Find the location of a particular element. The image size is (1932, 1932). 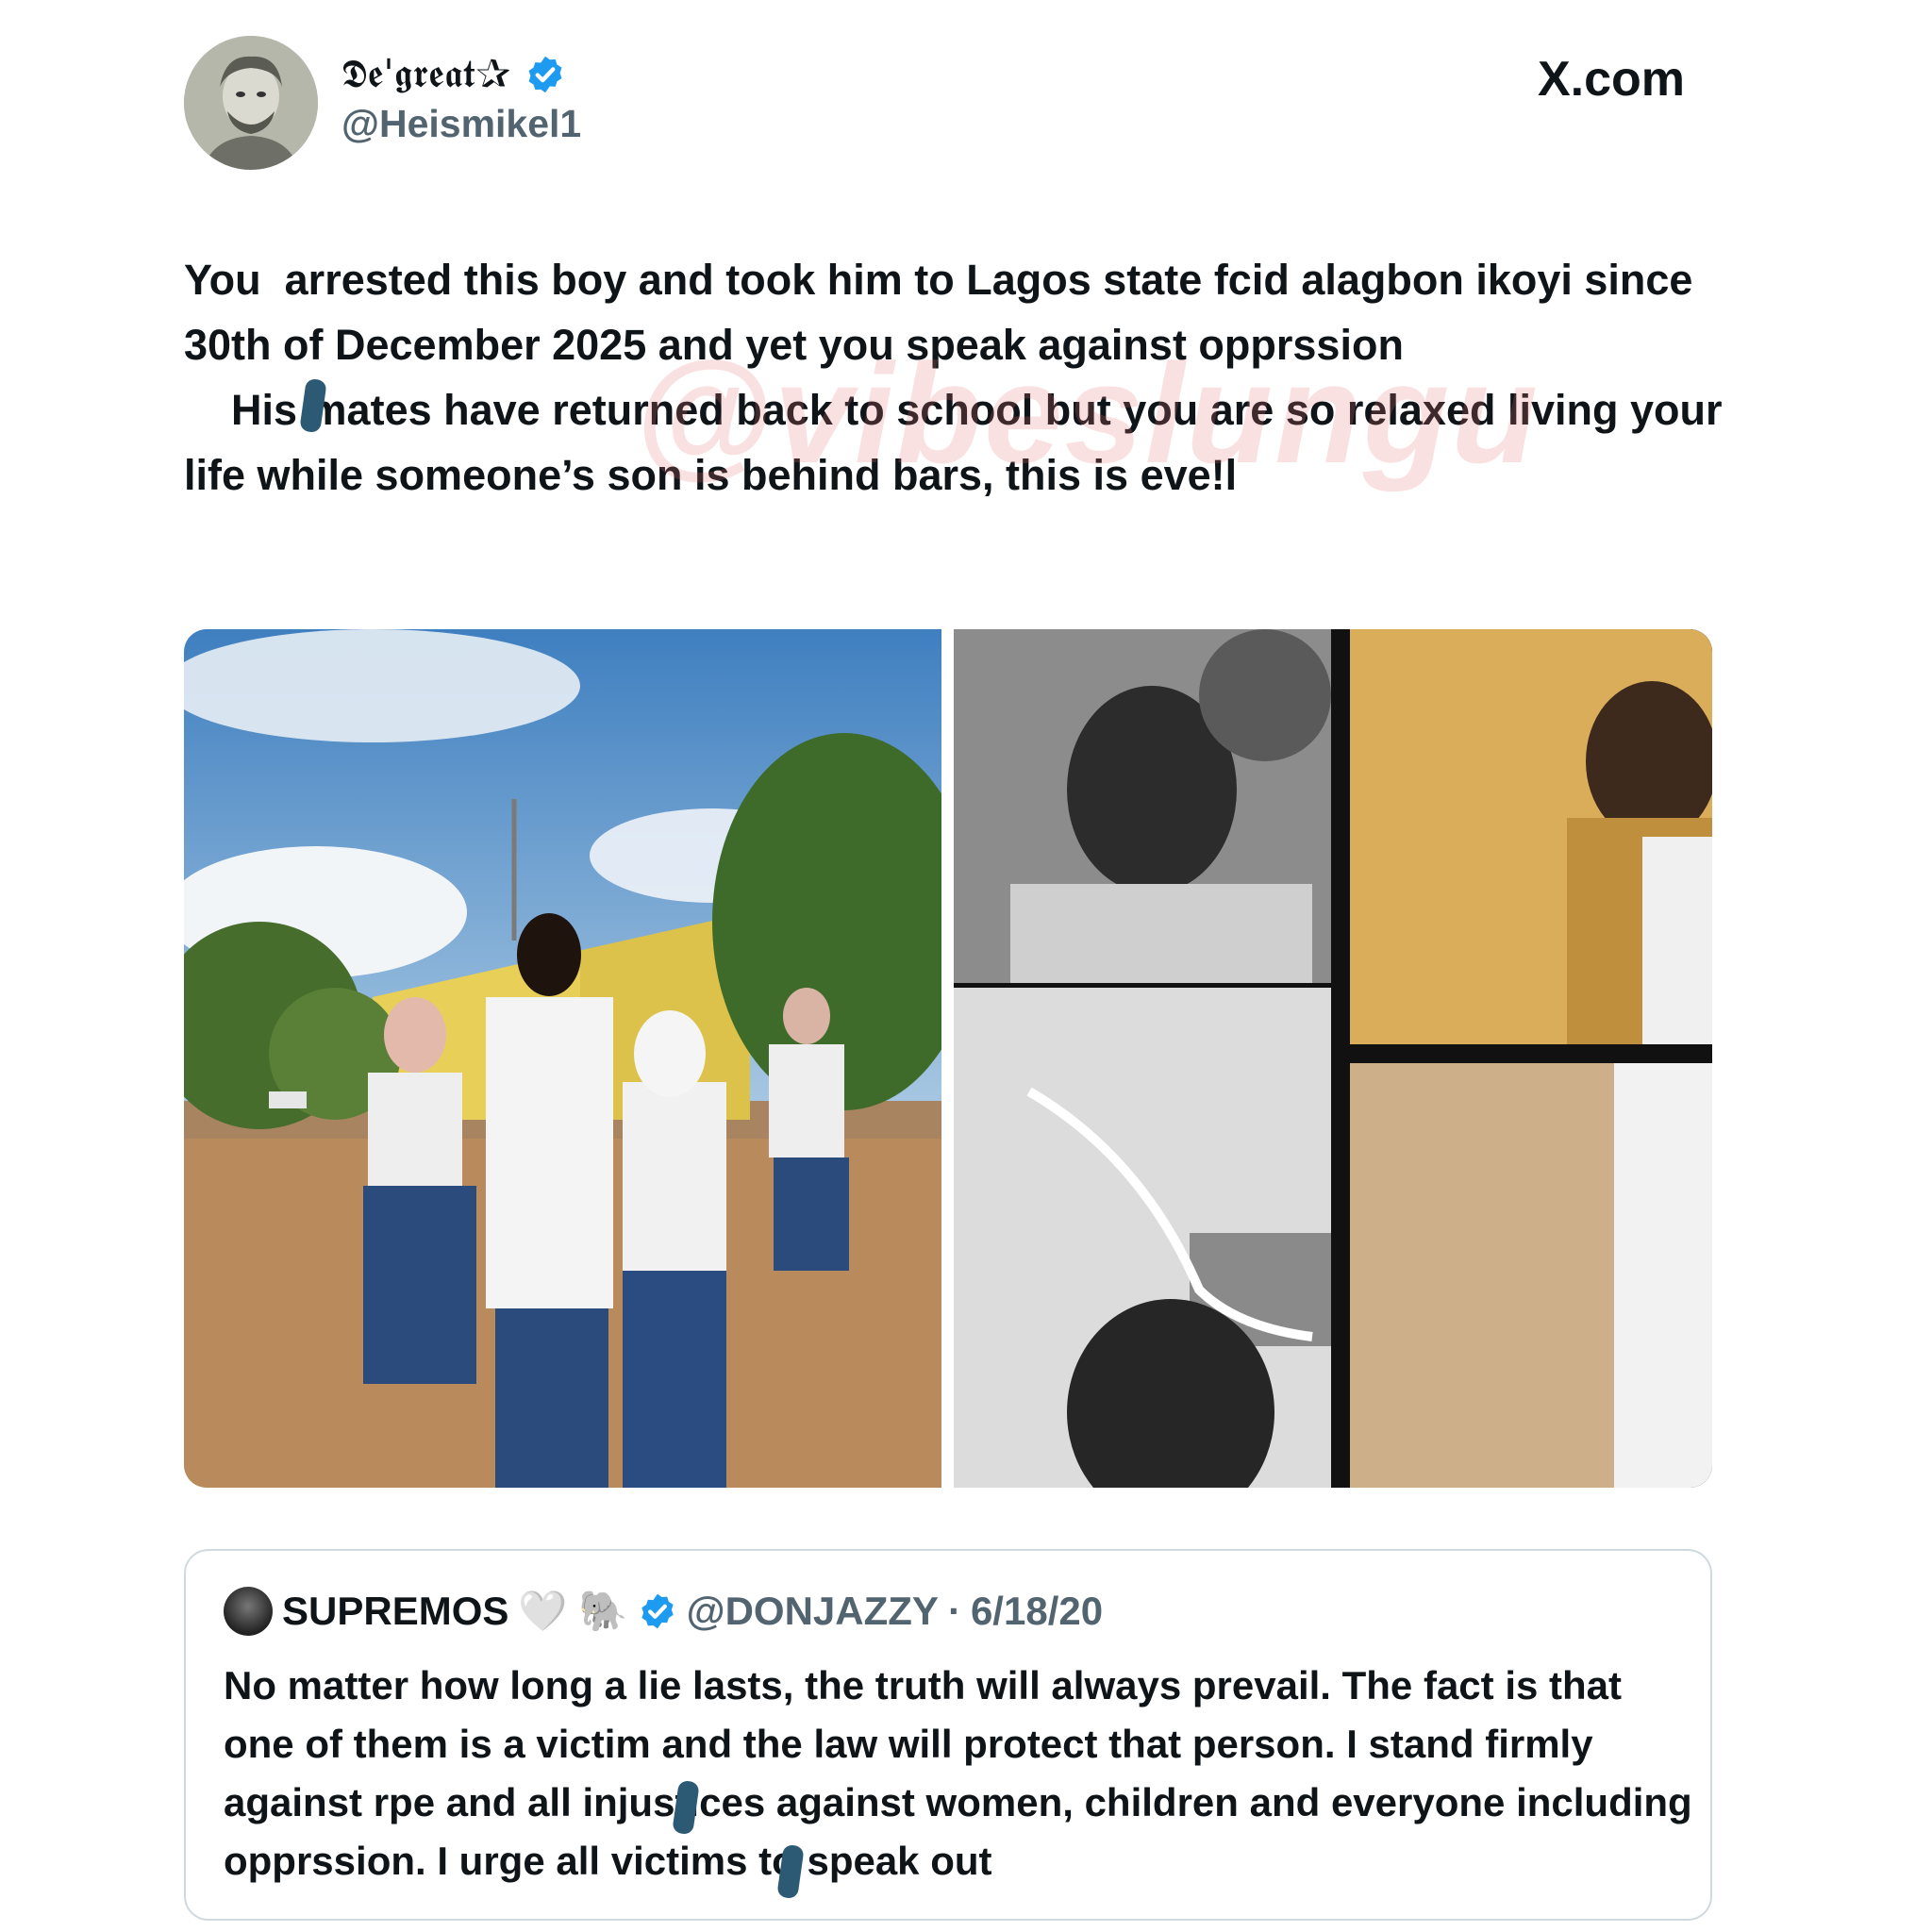

quoted-tweet-header: SUPREMOS 🤍 🐘 @DONJAZZY · 6/18/20 is located at coordinates (664, 1611).